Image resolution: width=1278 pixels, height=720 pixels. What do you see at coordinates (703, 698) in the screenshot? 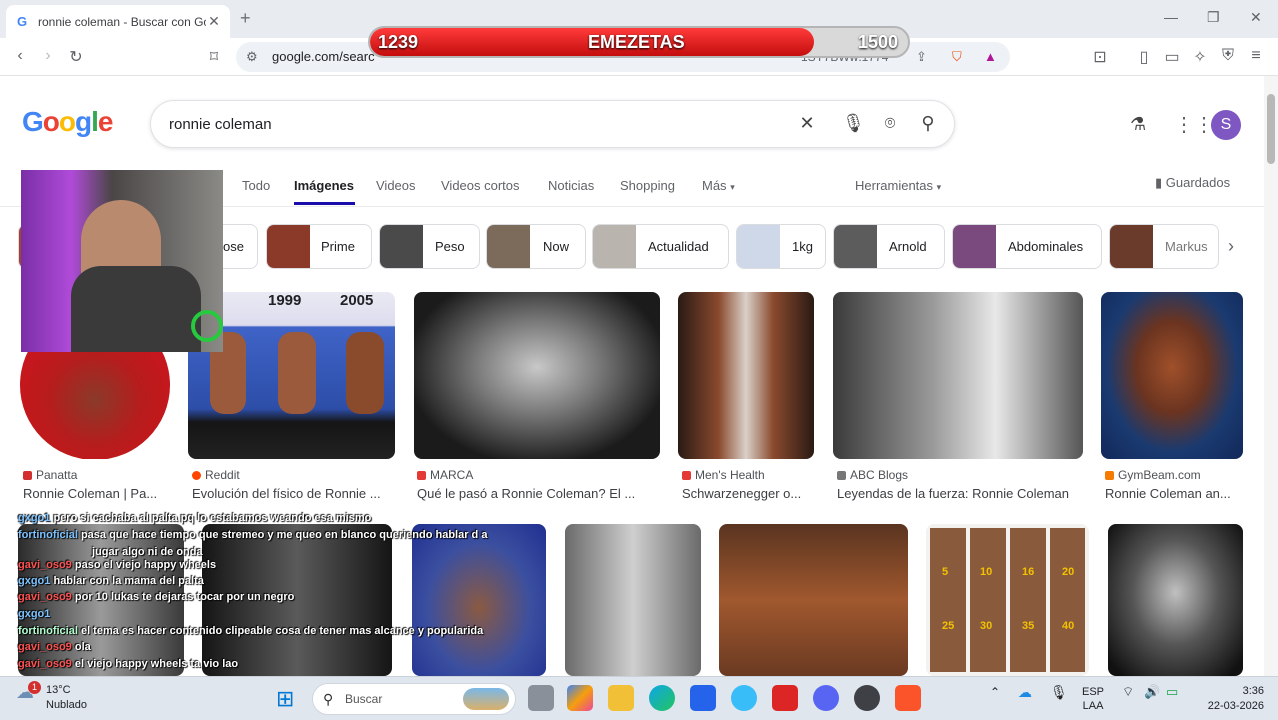
I see `store-icon` at bounding box center [703, 698].